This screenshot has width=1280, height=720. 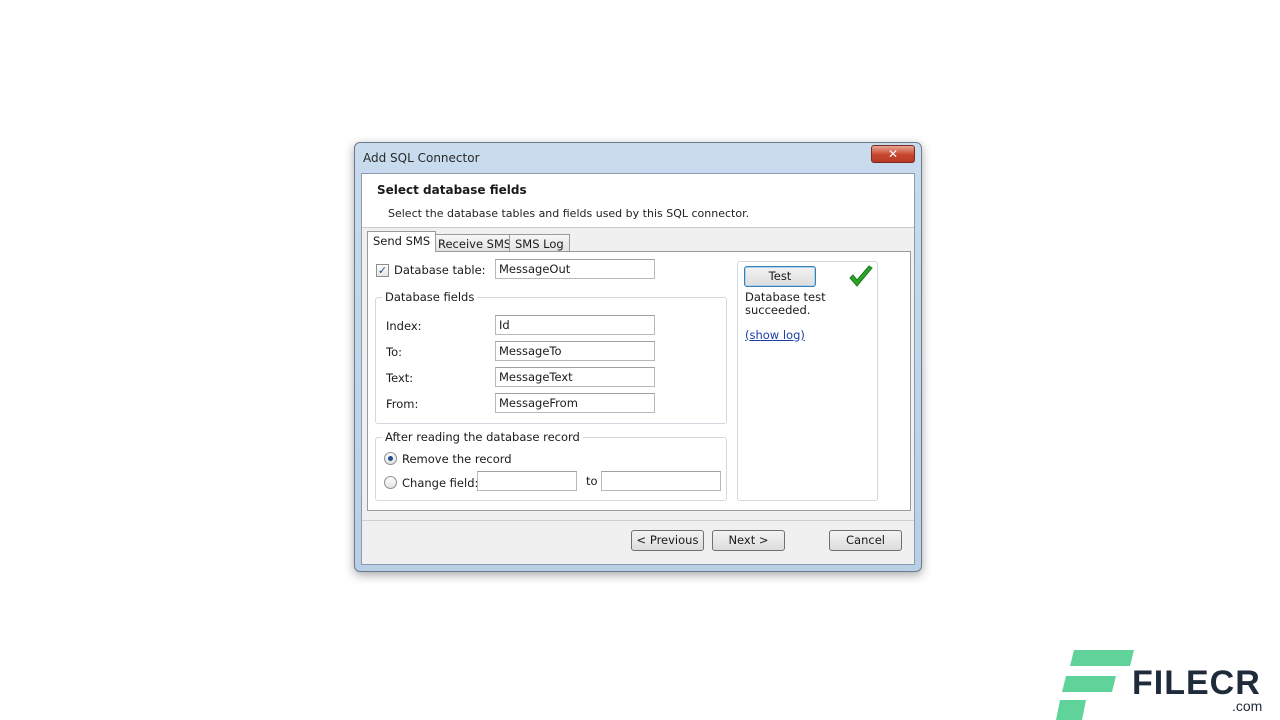 I want to click on remove-record-radio, so click(x=390, y=458).